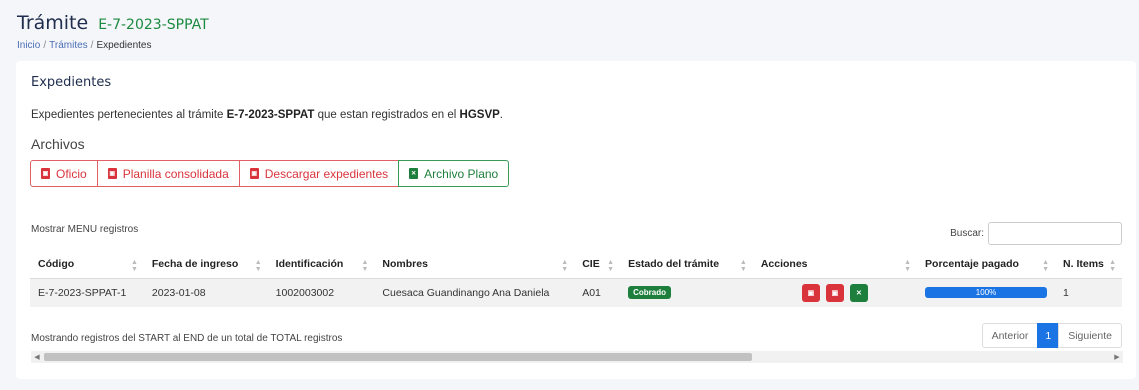  I want to click on card-title: Expedientes, so click(71, 82).